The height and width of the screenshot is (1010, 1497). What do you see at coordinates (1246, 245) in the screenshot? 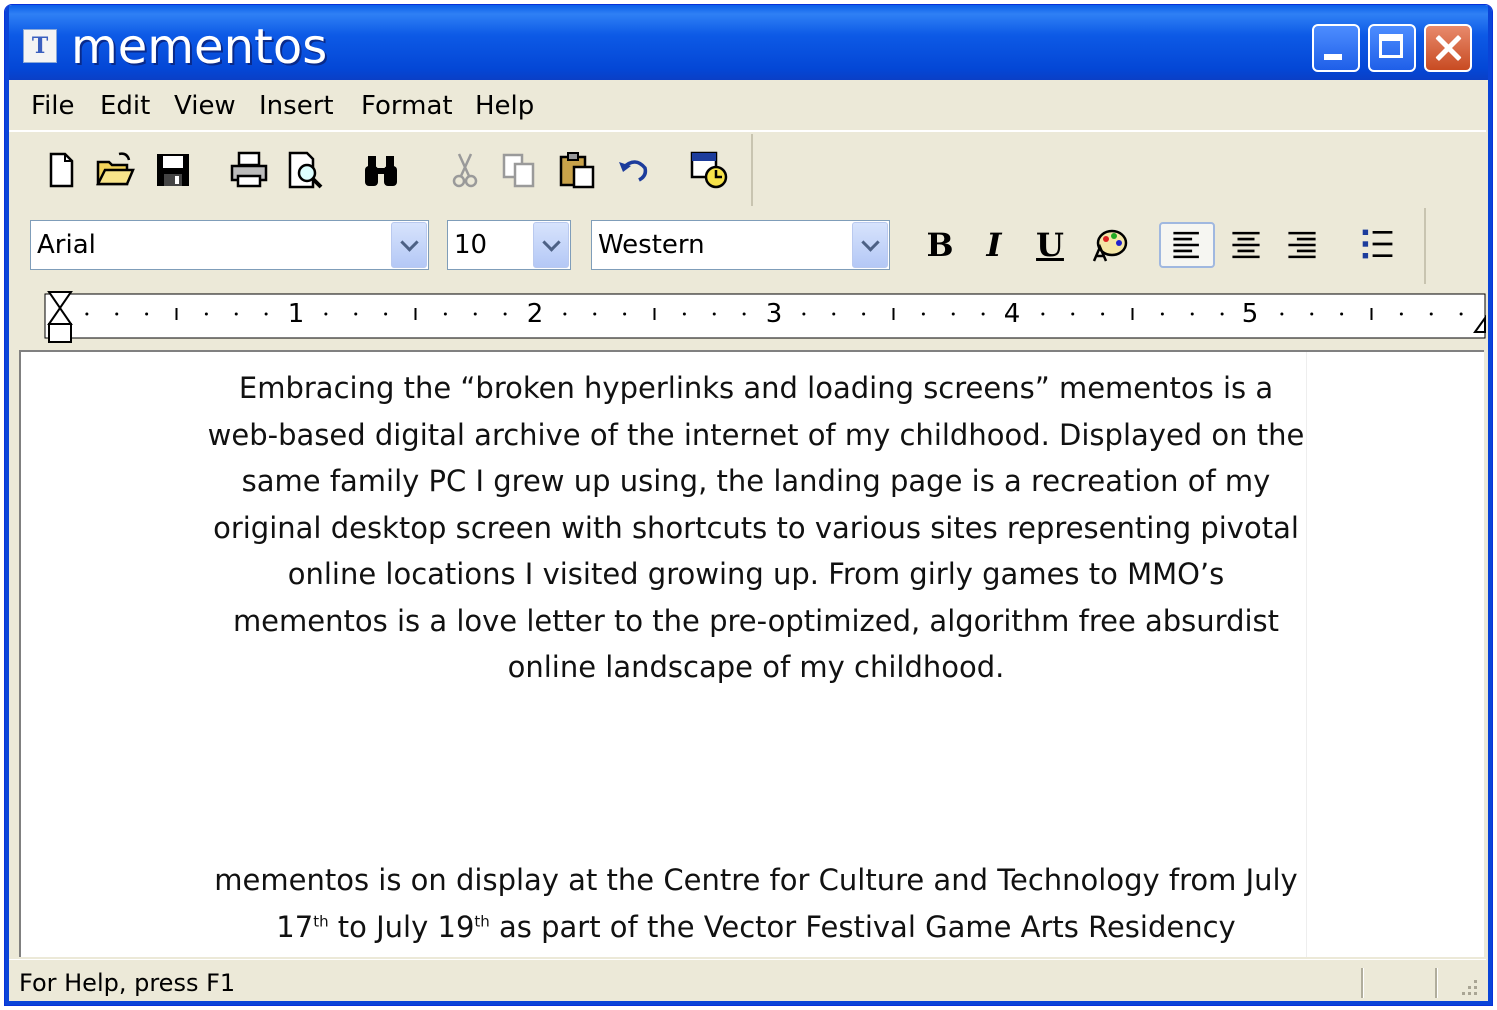
I see `align-center-icon` at bounding box center [1246, 245].